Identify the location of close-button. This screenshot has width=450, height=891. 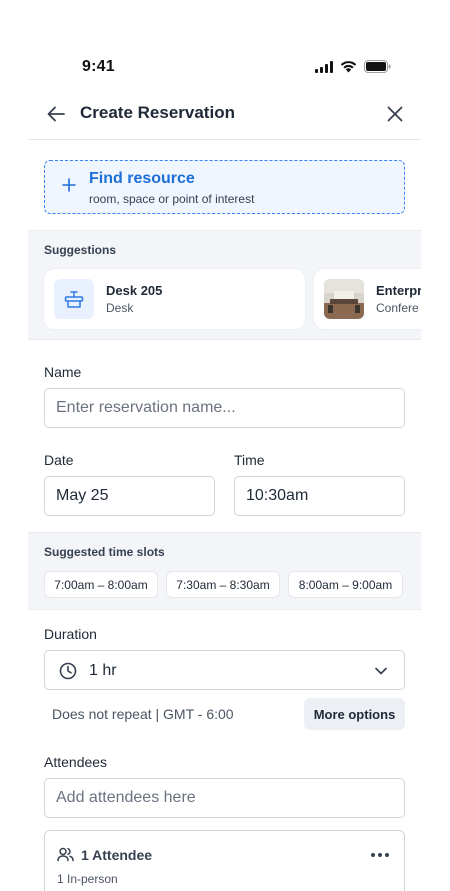
(395, 114).